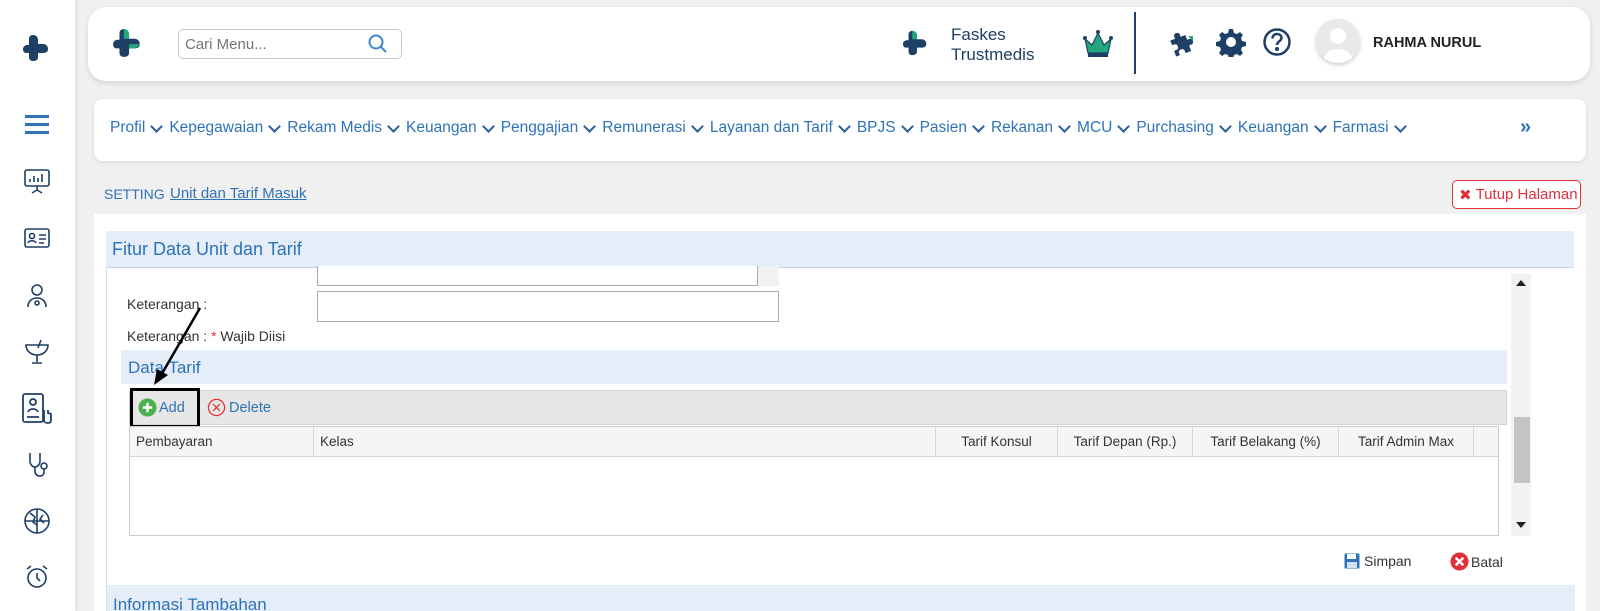 The image size is (1600, 611). What do you see at coordinates (839, 44) in the screenshot?
I see `top-bar: Faskes Trustmedis RAHMA NURUL` at bounding box center [839, 44].